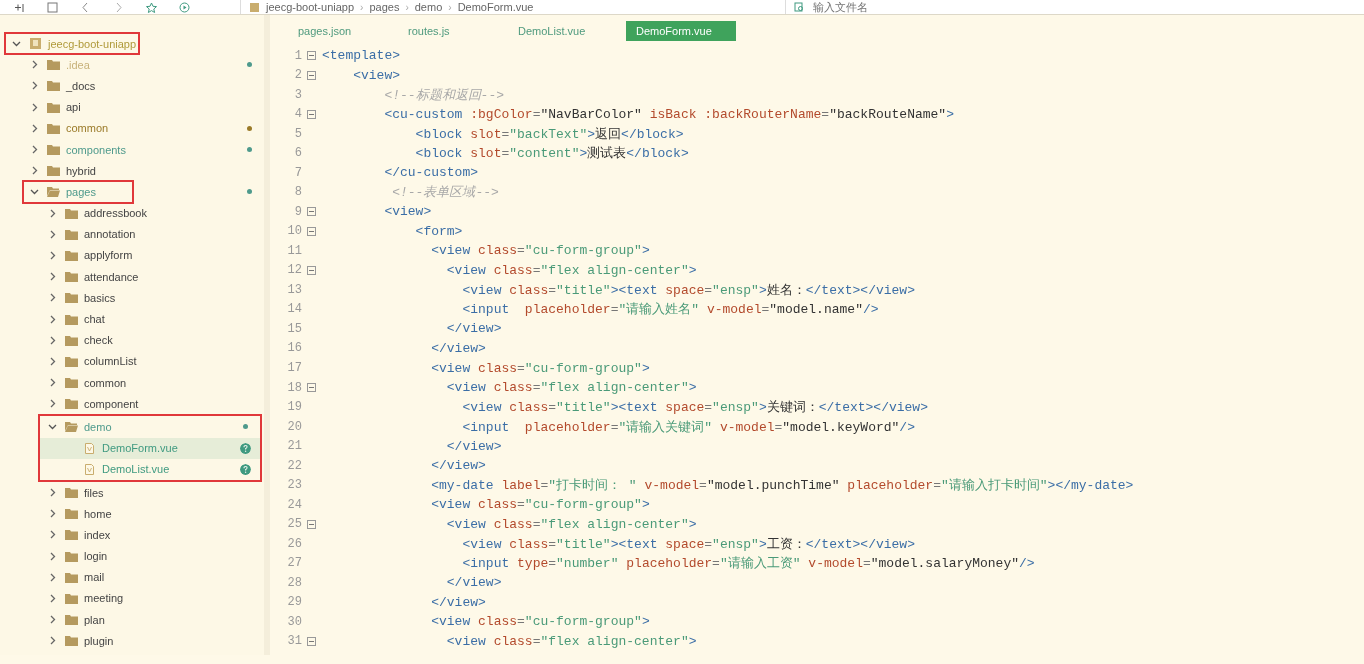  Describe the element at coordinates (132, 171) in the screenshot. I see `tree-item: hybrid` at that location.